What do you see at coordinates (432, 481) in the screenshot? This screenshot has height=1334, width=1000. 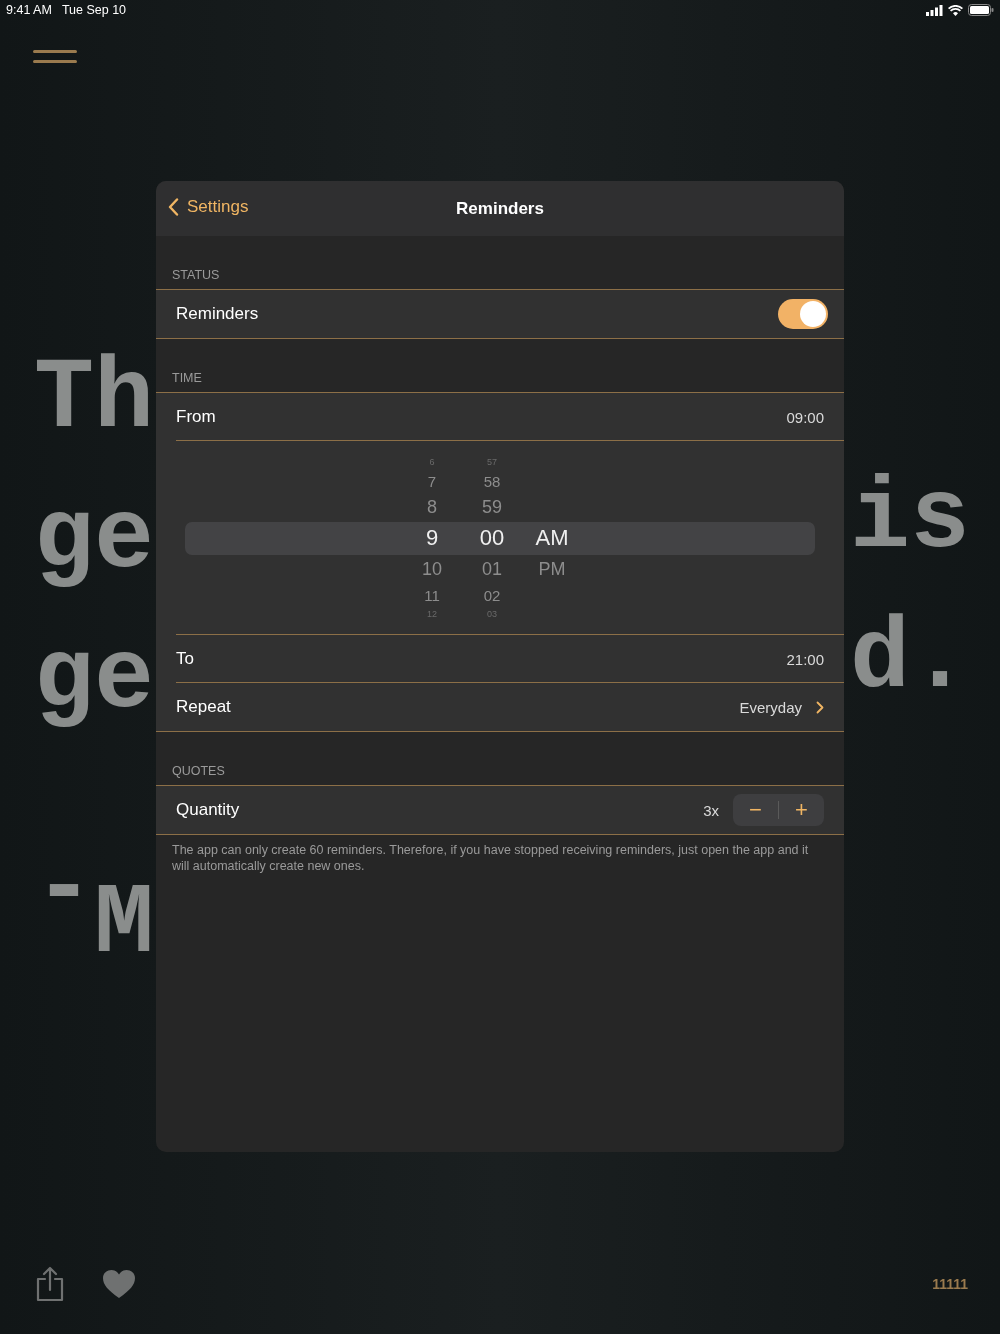 I see `picker-option: 7` at bounding box center [432, 481].